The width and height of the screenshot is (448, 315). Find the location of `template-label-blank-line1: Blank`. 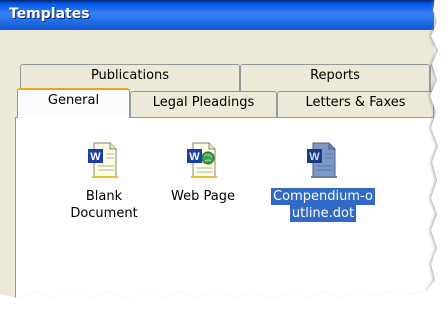

template-label-blank-line1: Blank is located at coordinates (104, 196).